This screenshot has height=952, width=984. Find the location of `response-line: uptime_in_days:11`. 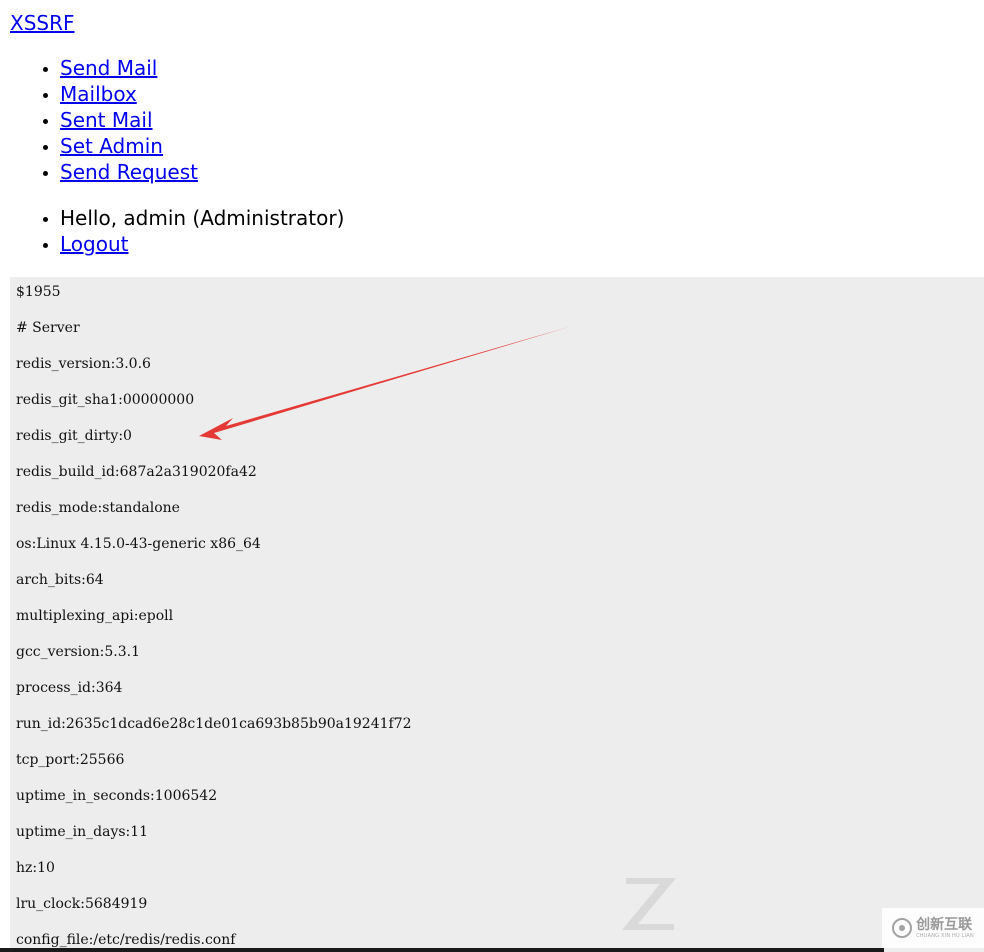

response-line: uptime_in_days:11 is located at coordinates (82, 832).